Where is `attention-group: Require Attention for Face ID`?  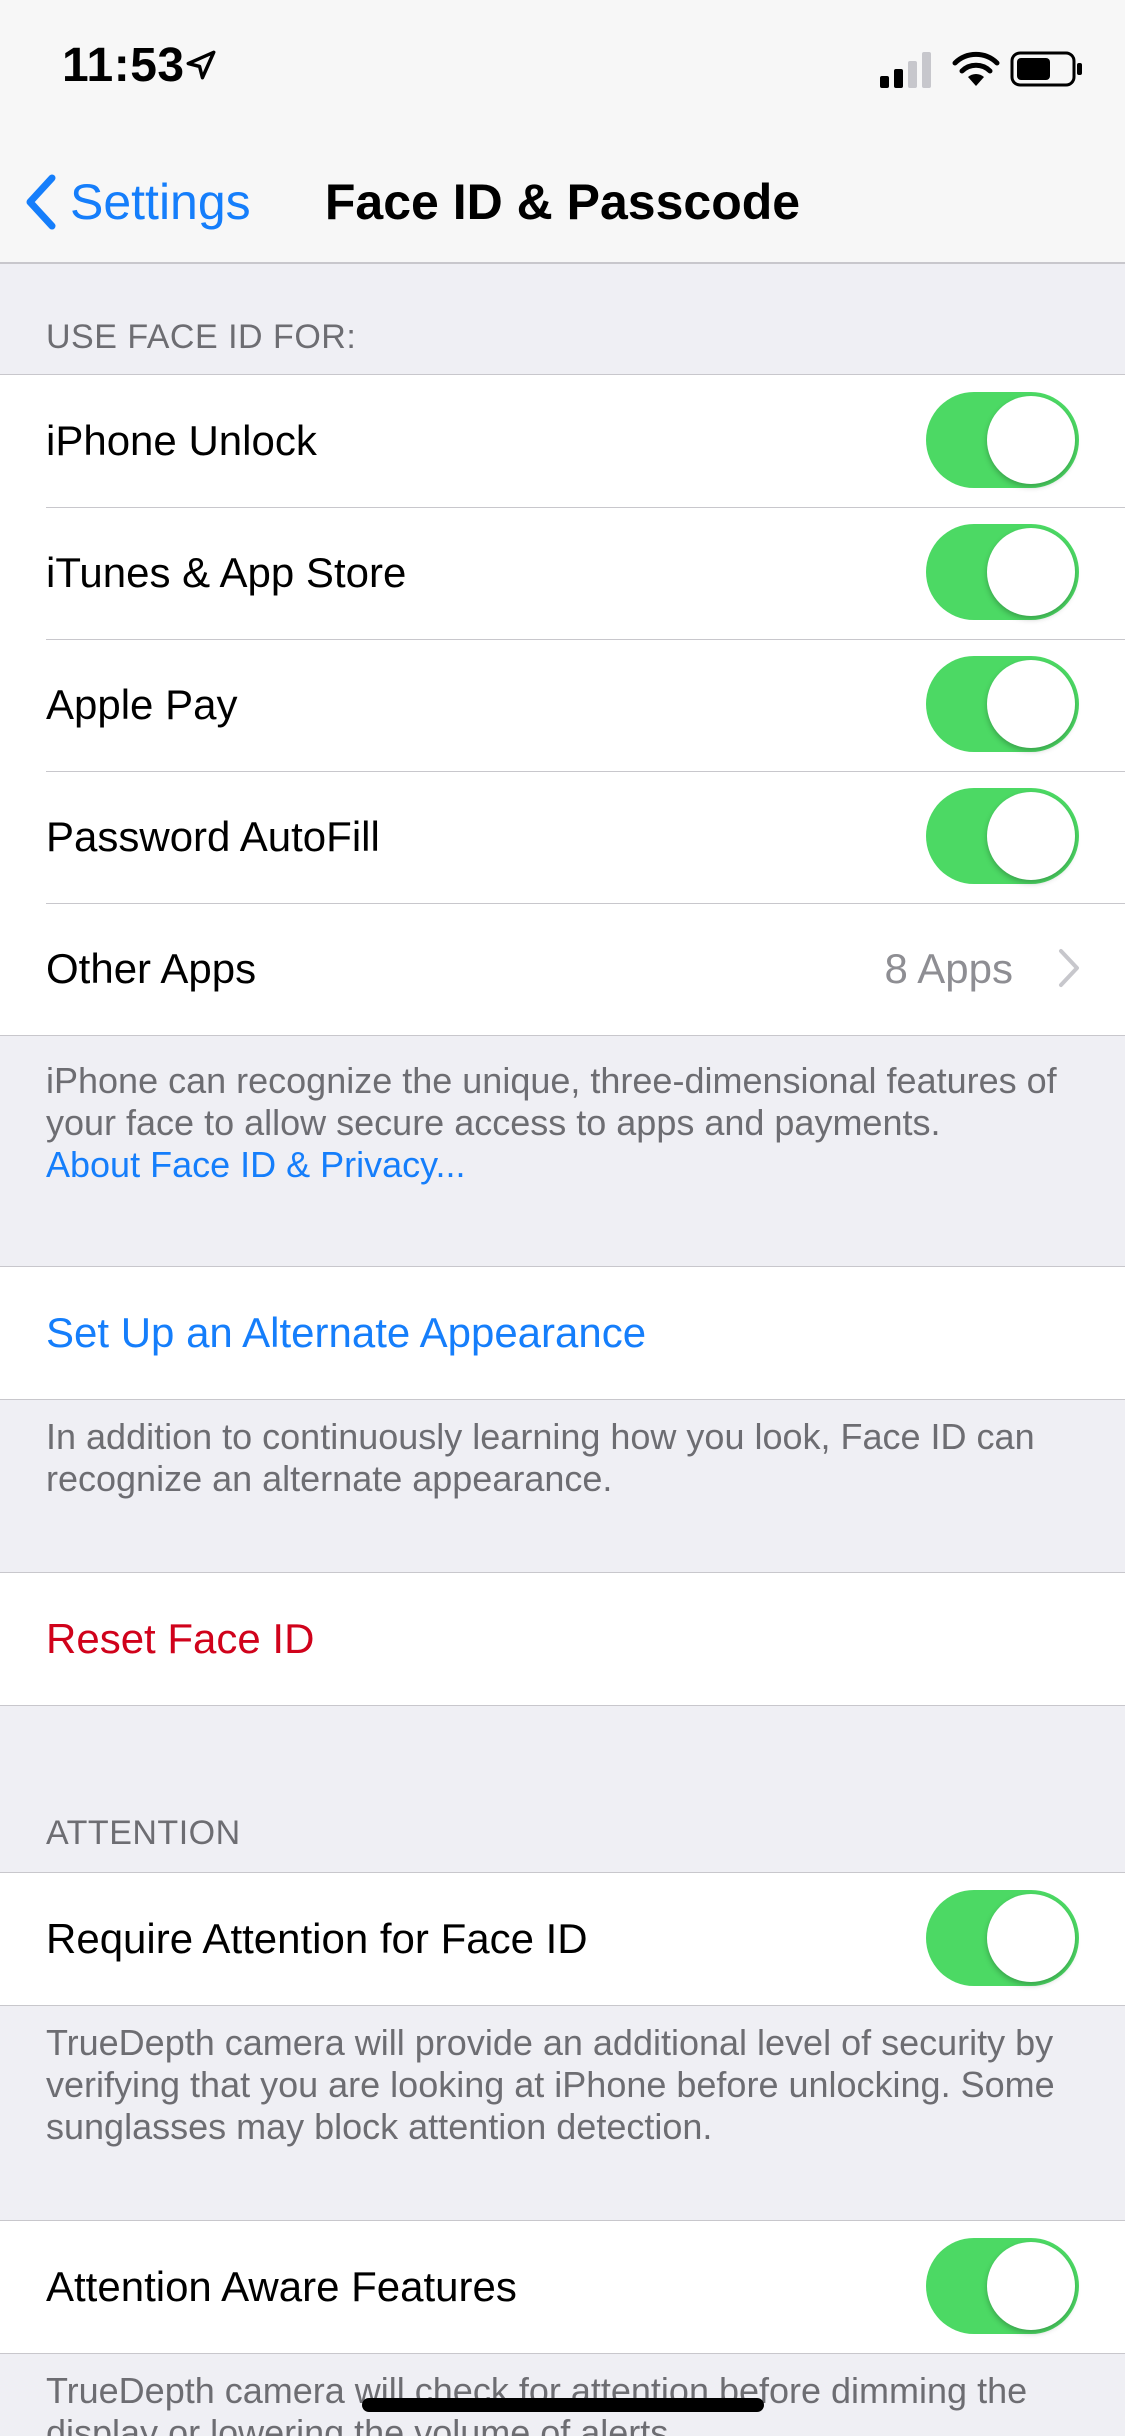 attention-group: Require Attention for Face ID is located at coordinates (562, 1939).